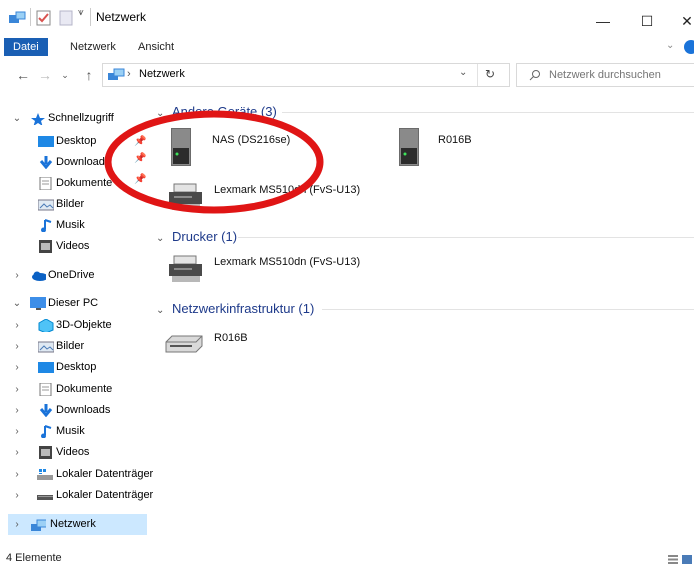 The image size is (694, 567). I want to click on nav-pc-3d-objects: › 3D-Objekte, so click(75, 325).